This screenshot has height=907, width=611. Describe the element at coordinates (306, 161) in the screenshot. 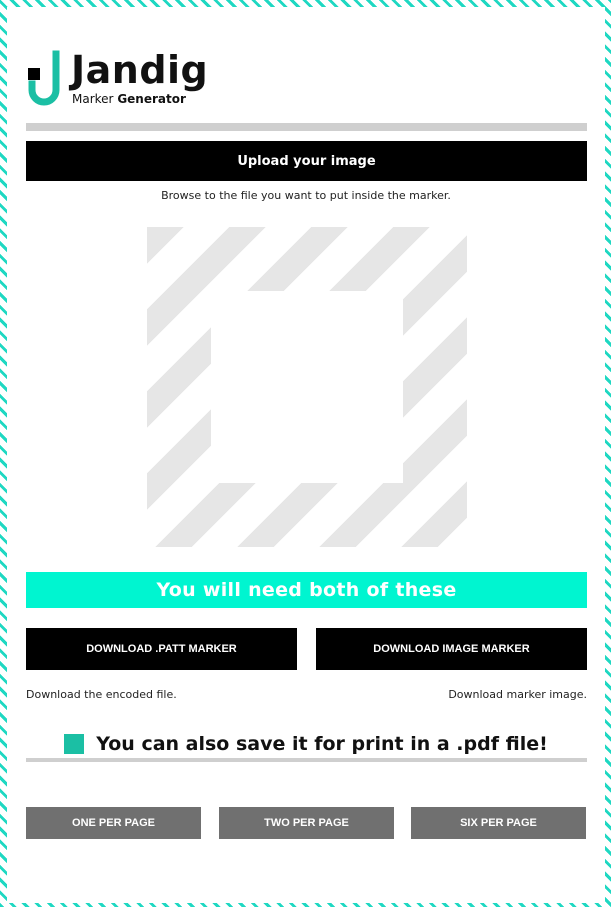

I see `upload-image-button: Upload your image` at that location.